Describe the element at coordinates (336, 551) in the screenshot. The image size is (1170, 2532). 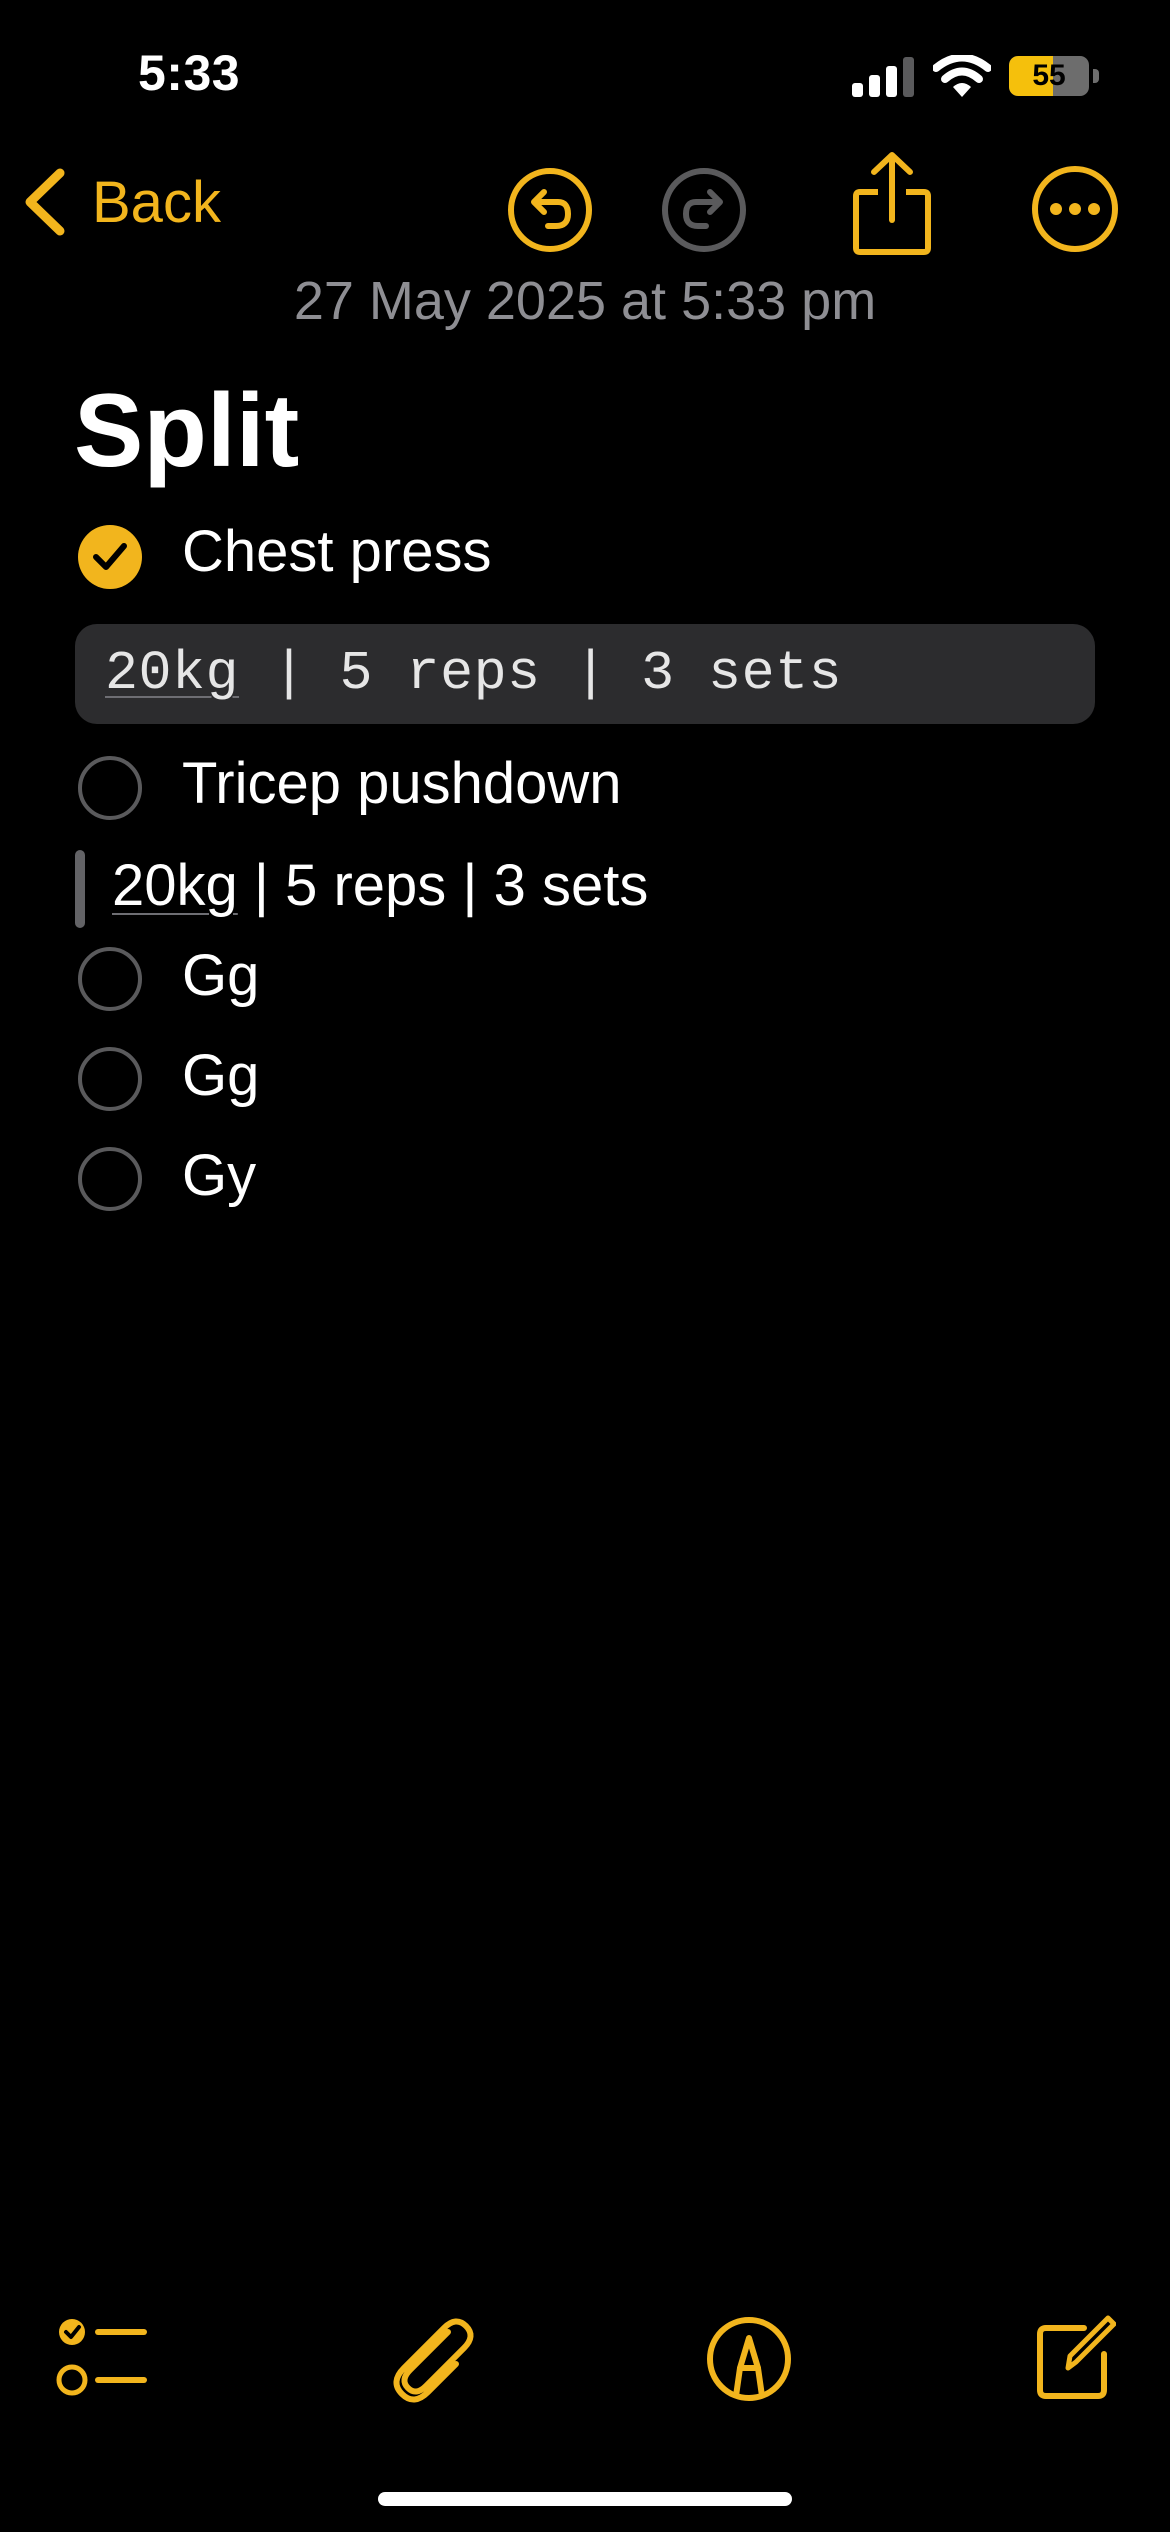
I see `checklist-item-label: Chest press` at that location.